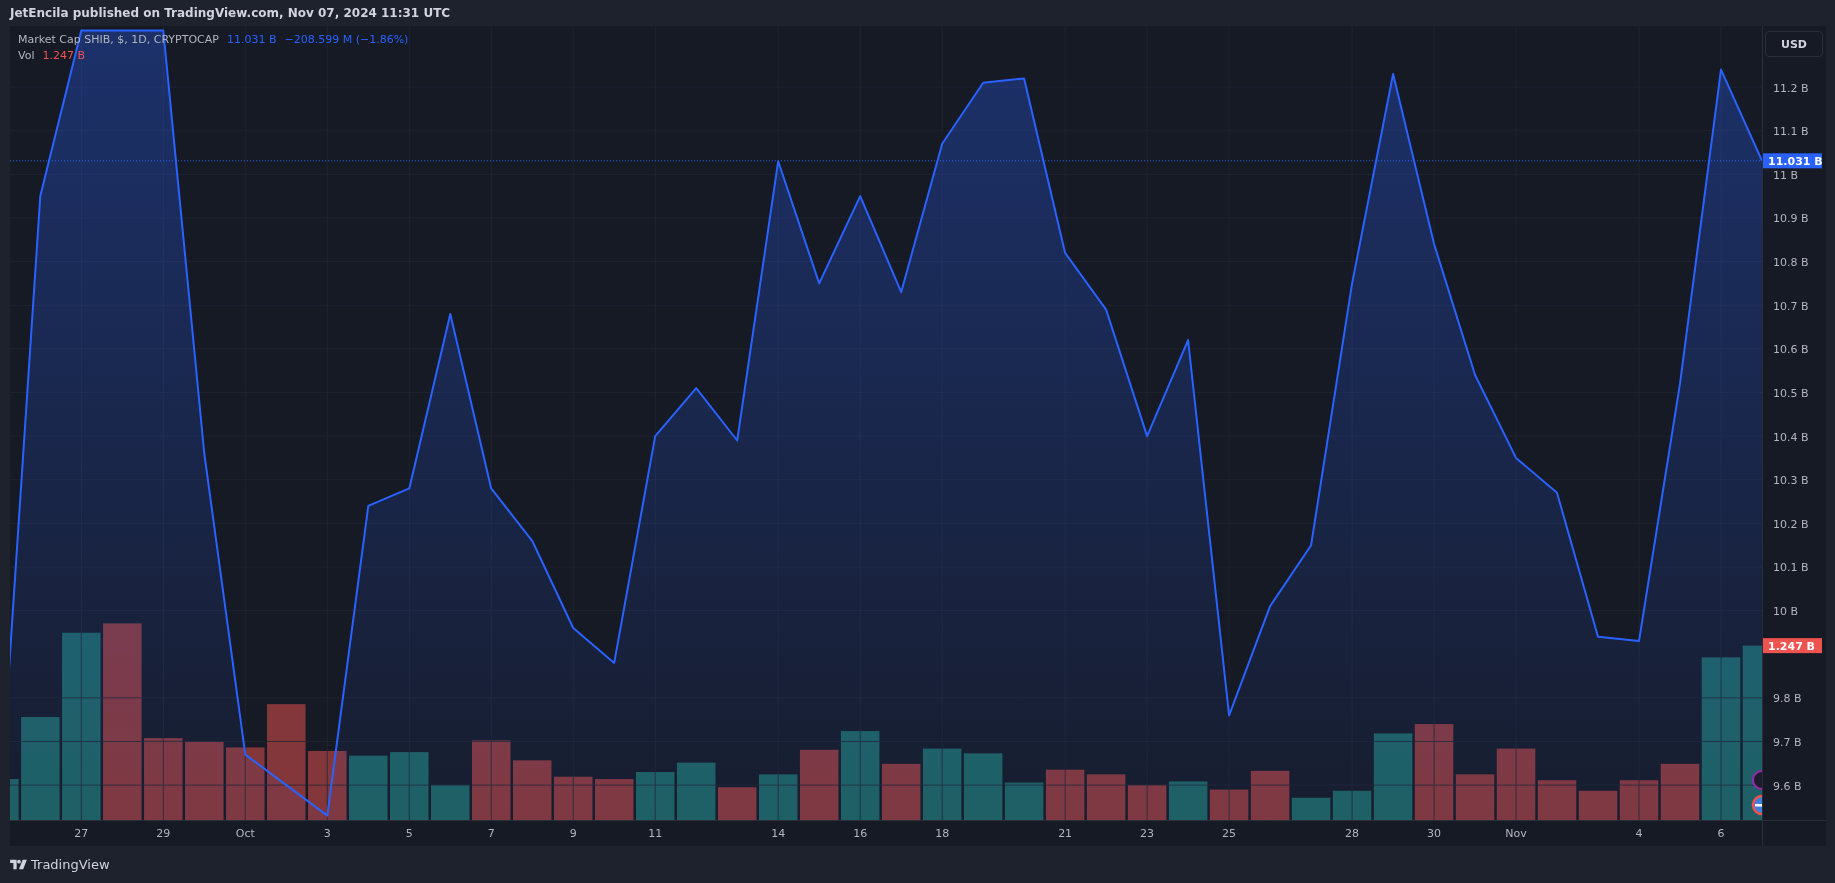  Describe the element at coordinates (778, 833) in the screenshot. I see `axis-label: 14` at that location.